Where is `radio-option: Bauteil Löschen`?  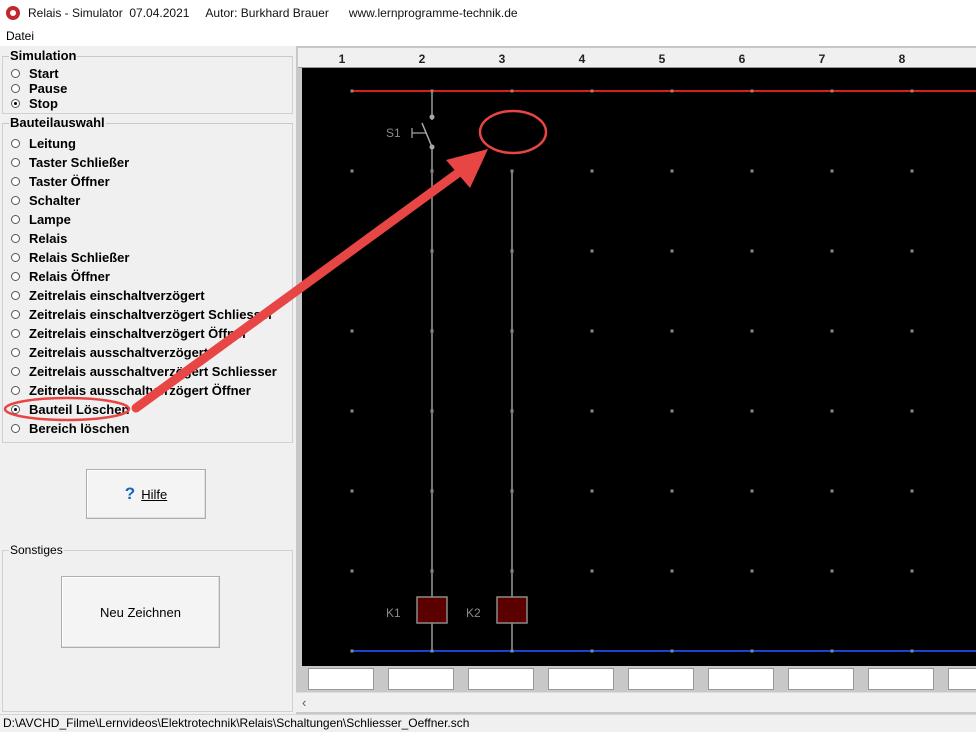 radio-option: Bauteil Löschen is located at coordinates (70, 409).